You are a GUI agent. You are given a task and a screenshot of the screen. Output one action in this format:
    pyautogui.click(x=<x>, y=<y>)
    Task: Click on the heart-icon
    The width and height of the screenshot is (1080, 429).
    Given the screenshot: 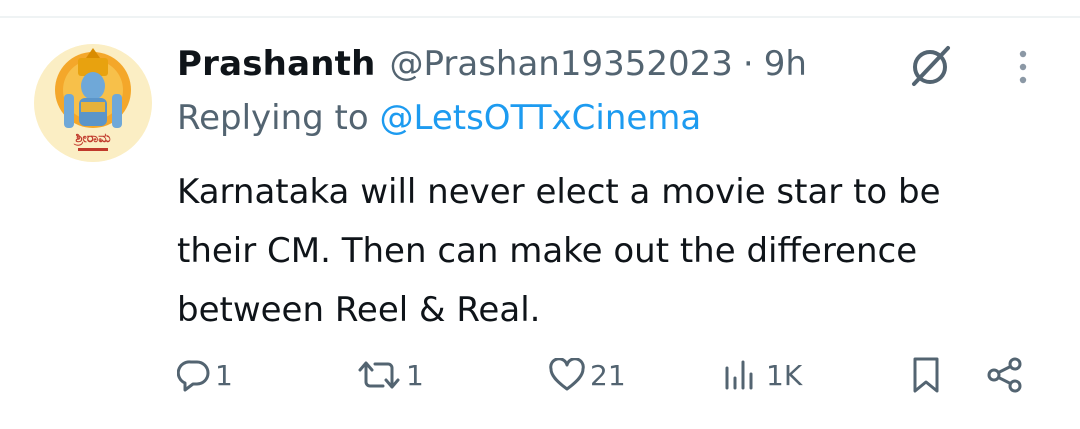 What is the action you would take?
    pyautogui.click(x=567, y=375)
    